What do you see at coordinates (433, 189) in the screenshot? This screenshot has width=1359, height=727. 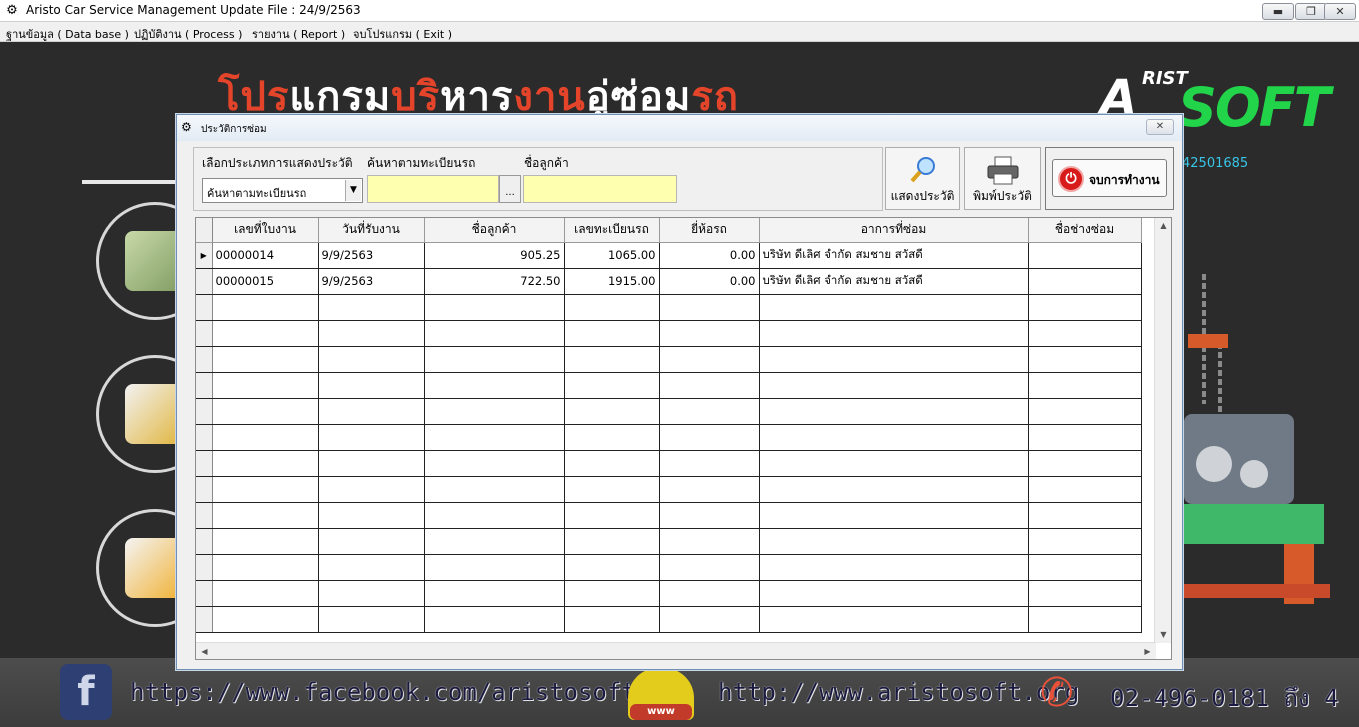 I see `plate-input` at bounding box center [433, 189].